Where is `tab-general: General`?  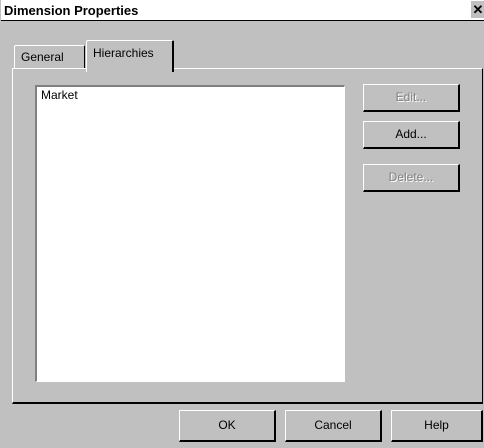
tab-general: General is located at coordinates (49, 57).